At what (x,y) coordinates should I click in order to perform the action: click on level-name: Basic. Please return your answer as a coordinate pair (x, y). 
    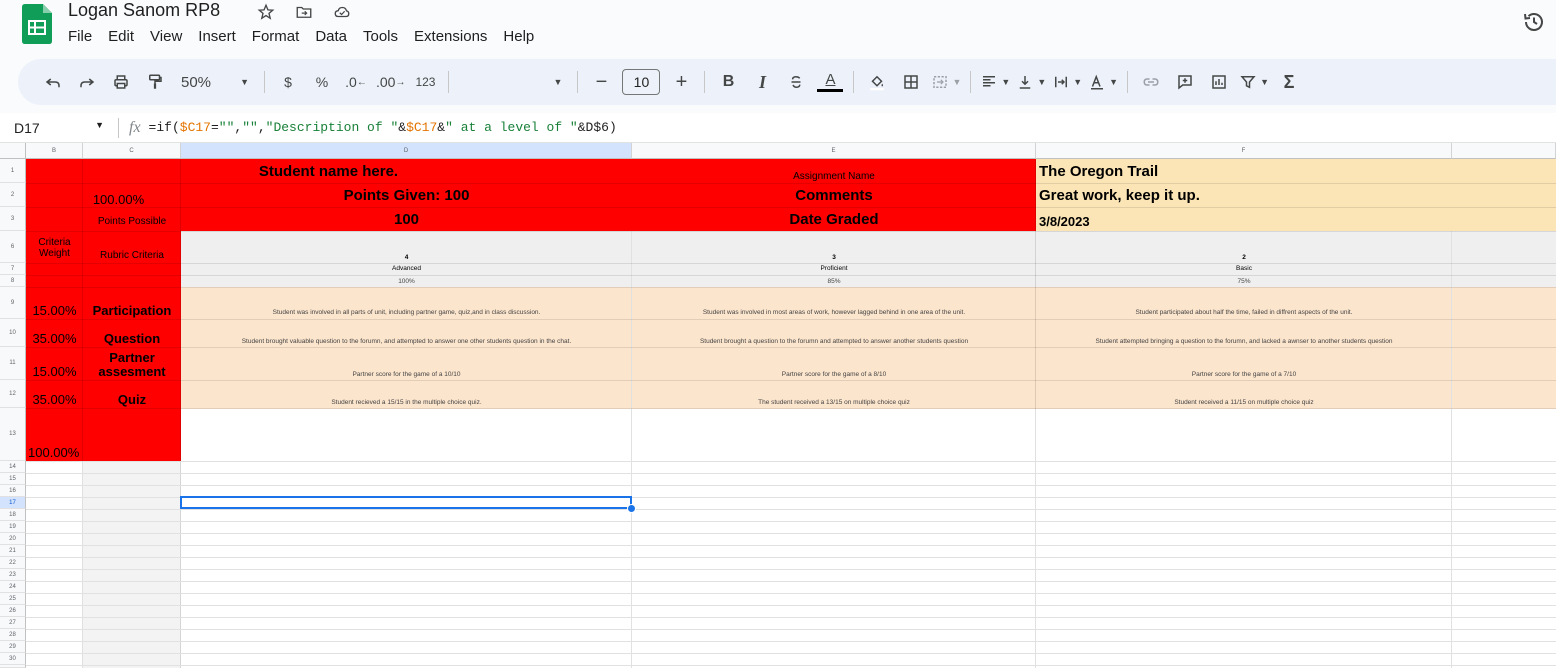
    Looking at the image, I should click on (1244, 268).